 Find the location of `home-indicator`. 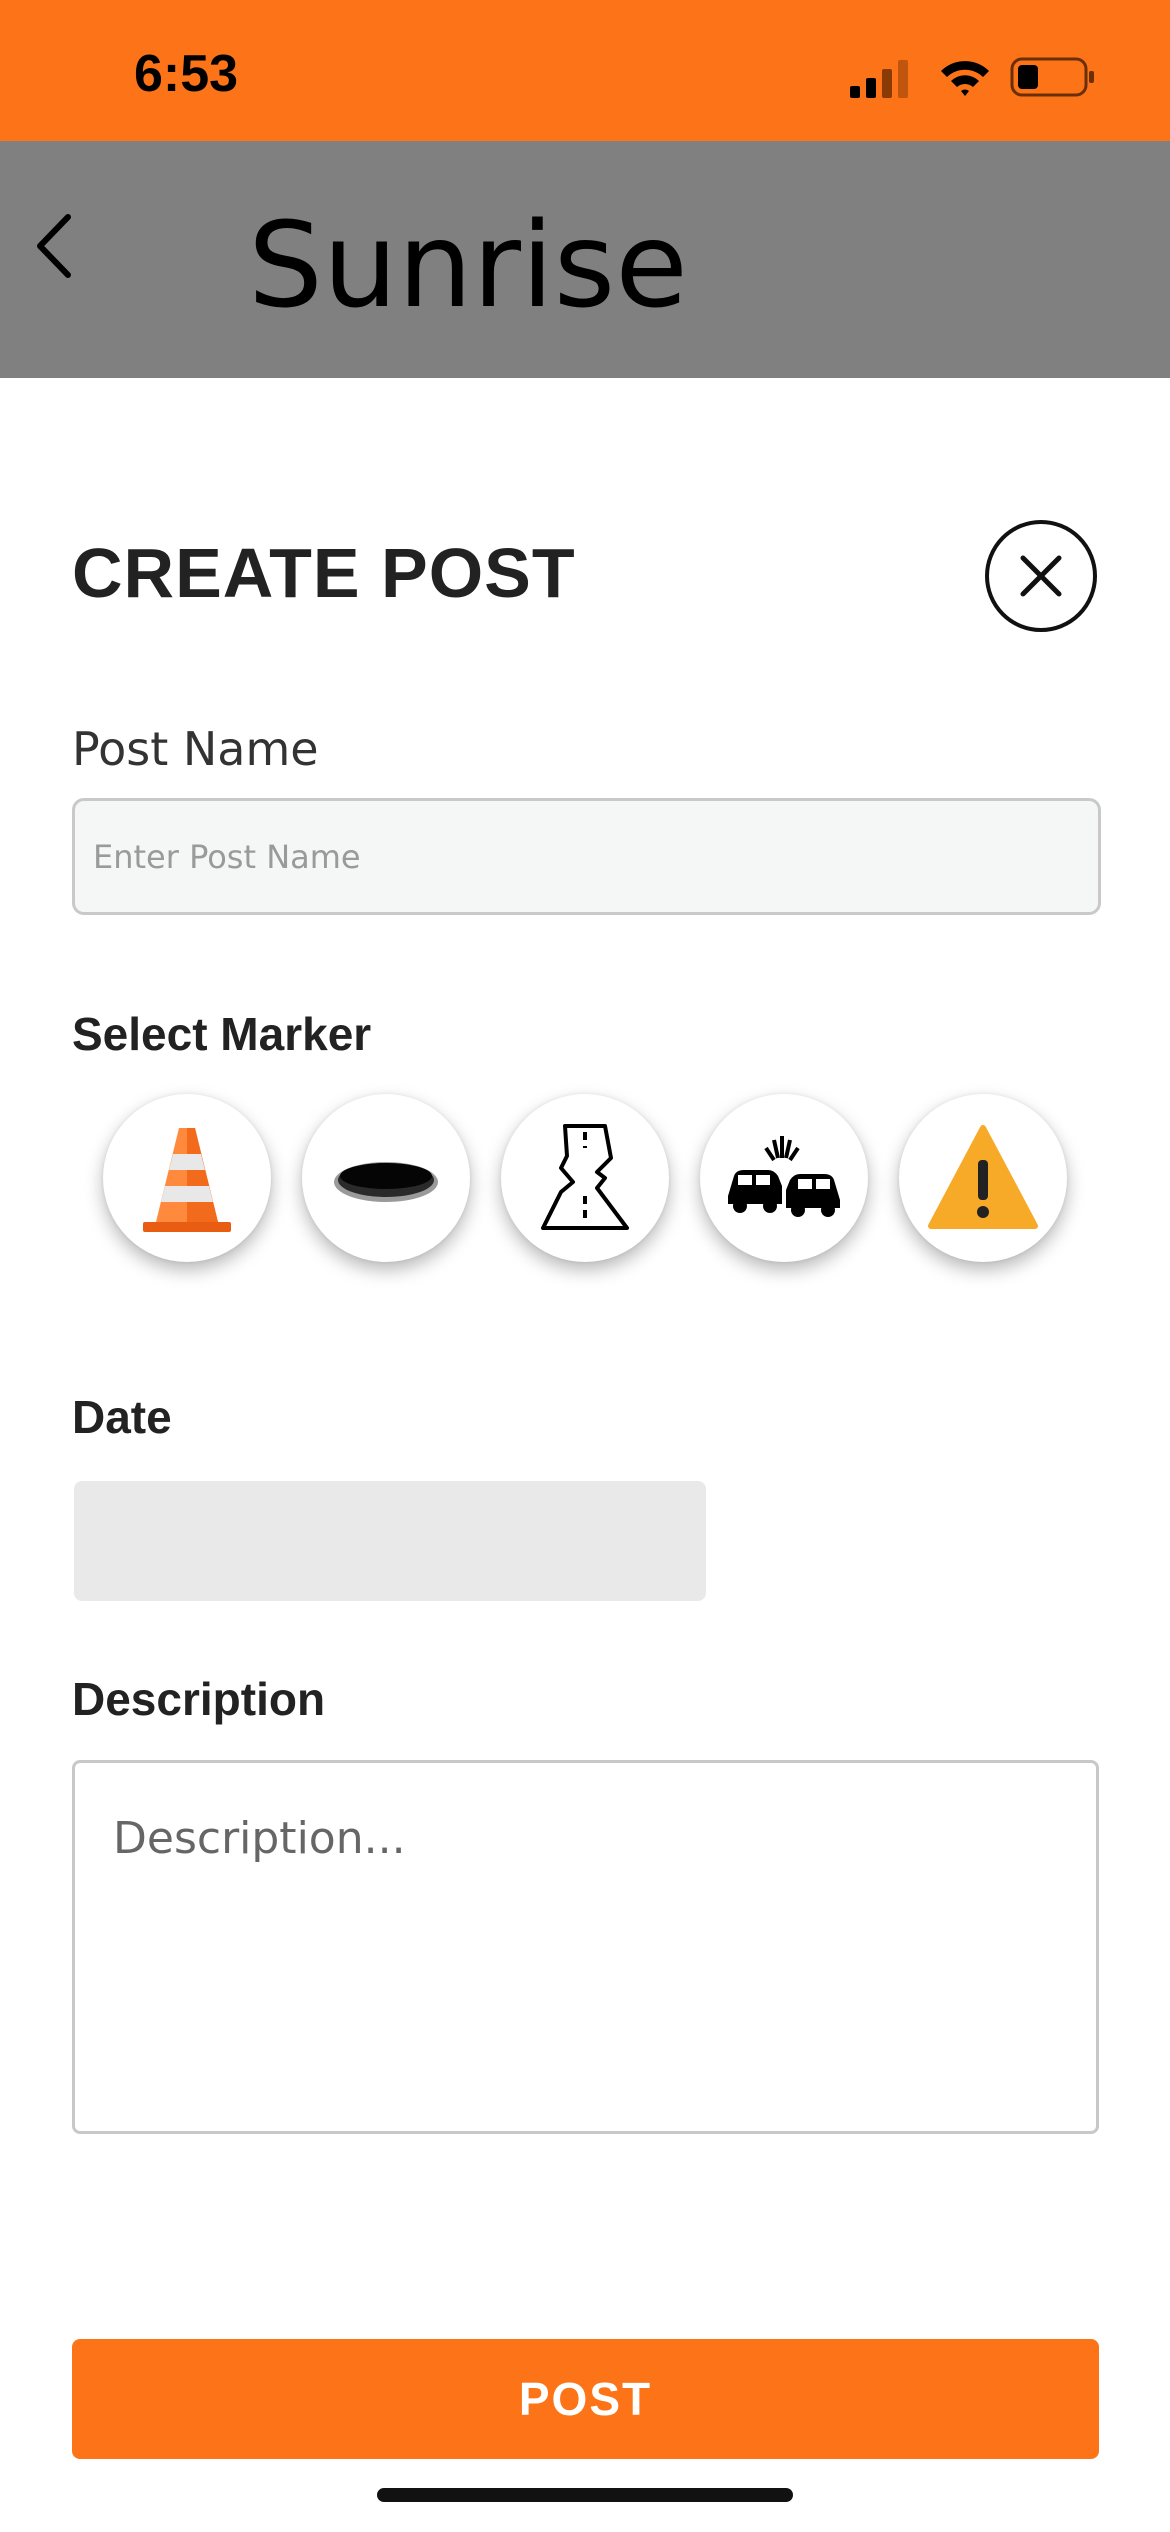

home-indicator is located at coordinates (585, 2495).